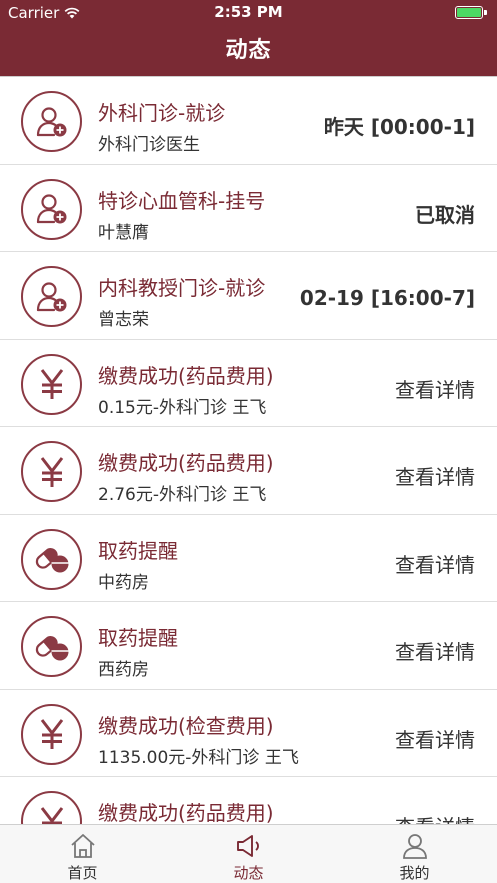 The width and height of the screenshot is (497, 883). Describe the element at coordinates (182, 200) in the screenshot. I see `list-item-title: 特诊心血管科-挂号` at that location.